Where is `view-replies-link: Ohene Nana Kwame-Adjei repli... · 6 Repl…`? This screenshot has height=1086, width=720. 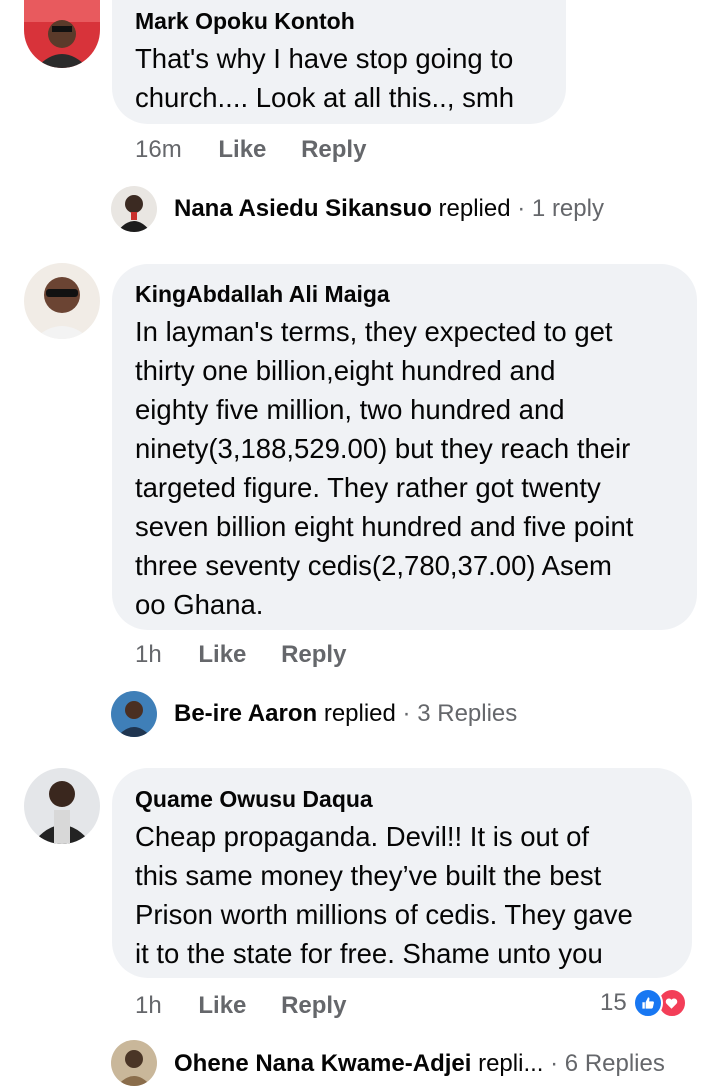 view-replies-link: Ohene Nana Kwame-Adjei repli... · 6 Repl… is located at coordinates (419, 1064).